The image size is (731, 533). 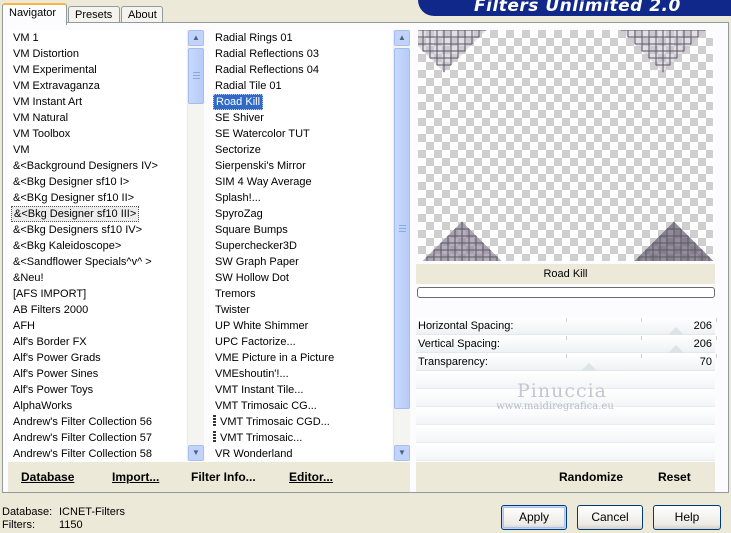 What do you see at coordinates (239, 118) in the screenshot?
I see `list-item-label: SE Shiver` at bounding box center [239, 118].